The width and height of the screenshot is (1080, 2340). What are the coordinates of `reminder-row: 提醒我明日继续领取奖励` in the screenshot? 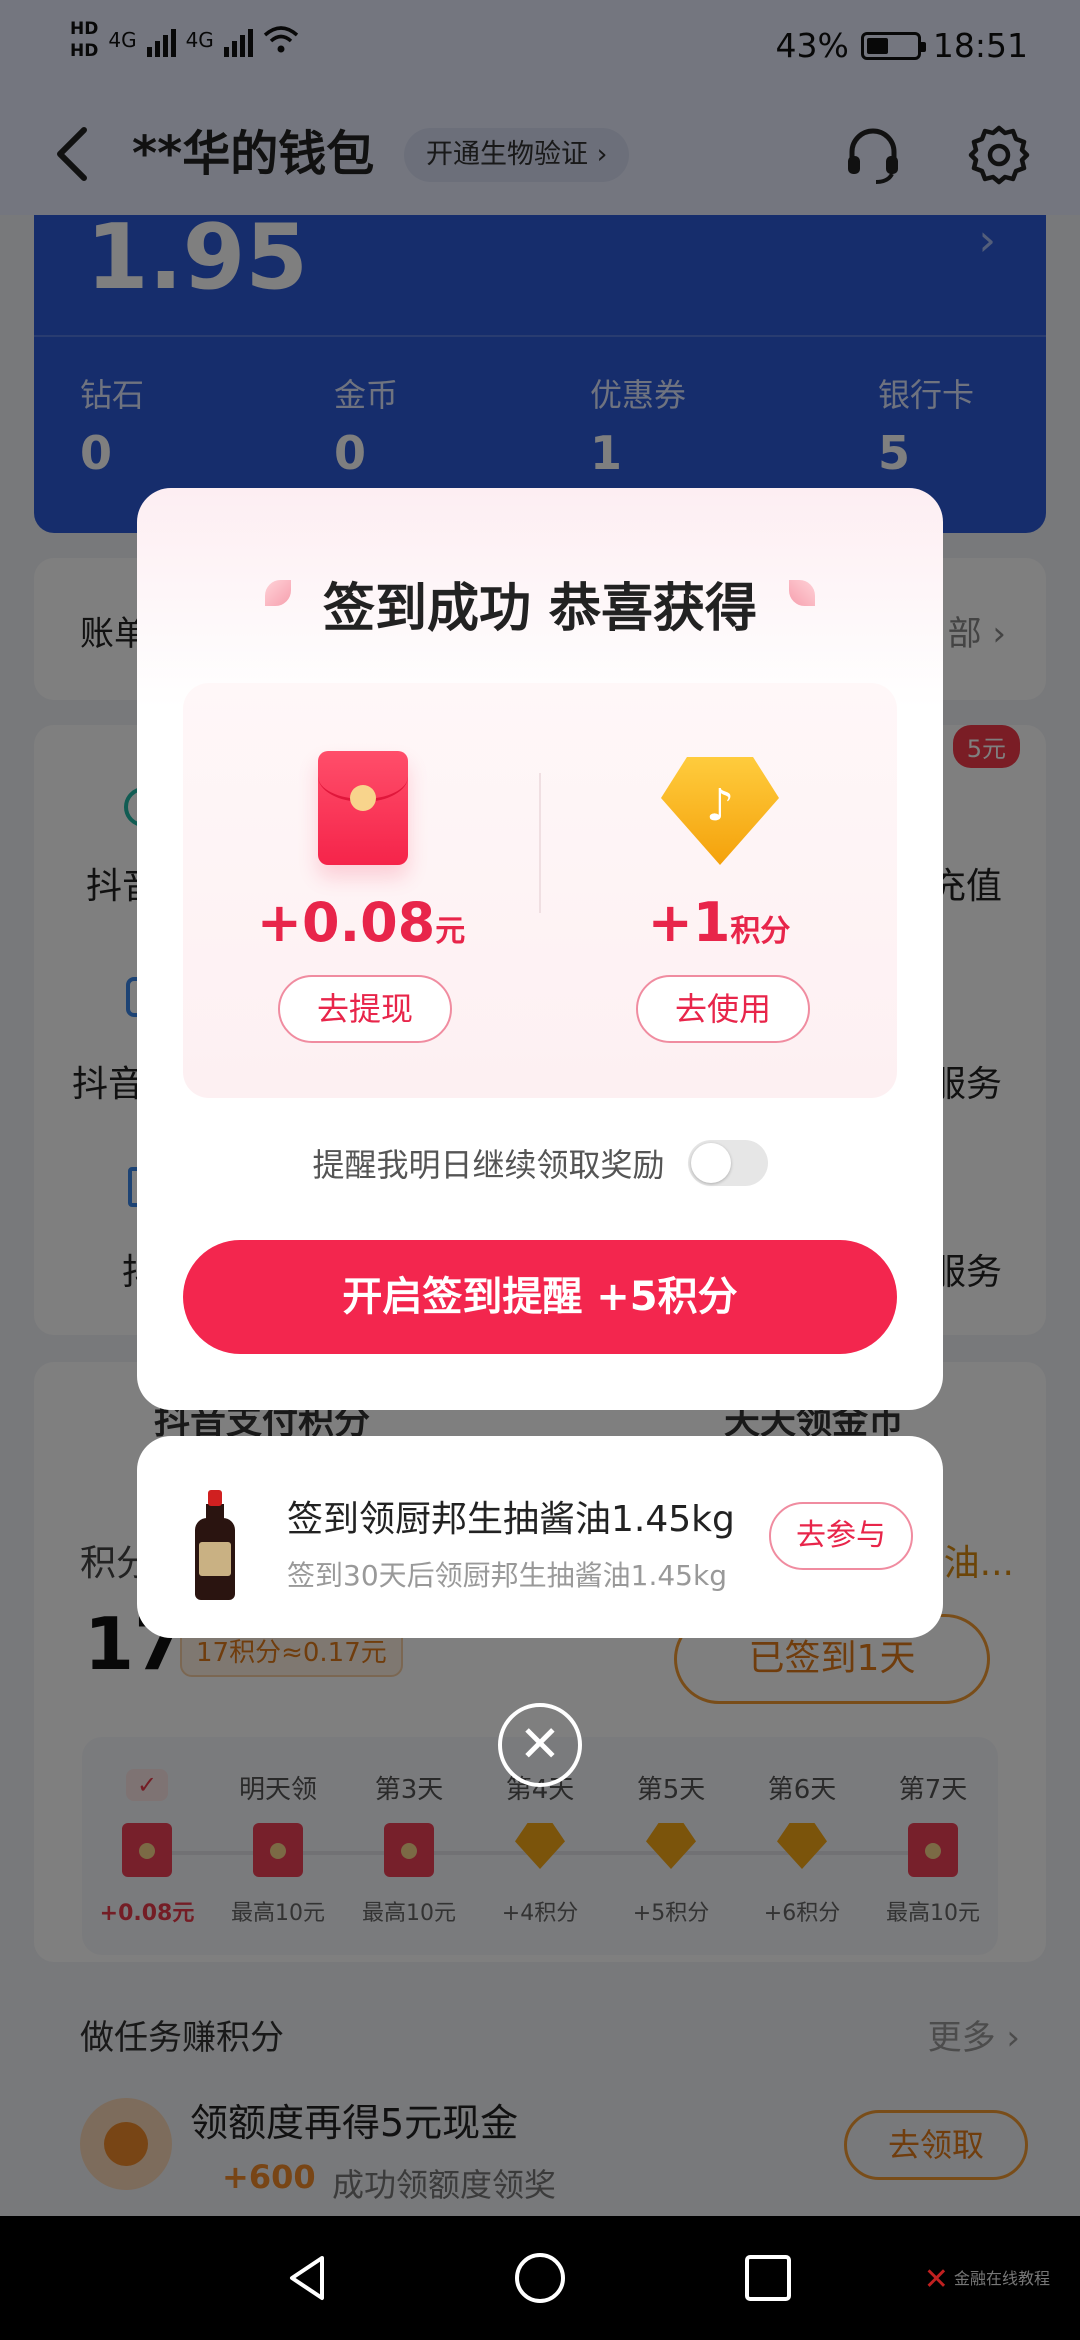 It's located at (540, 1163).